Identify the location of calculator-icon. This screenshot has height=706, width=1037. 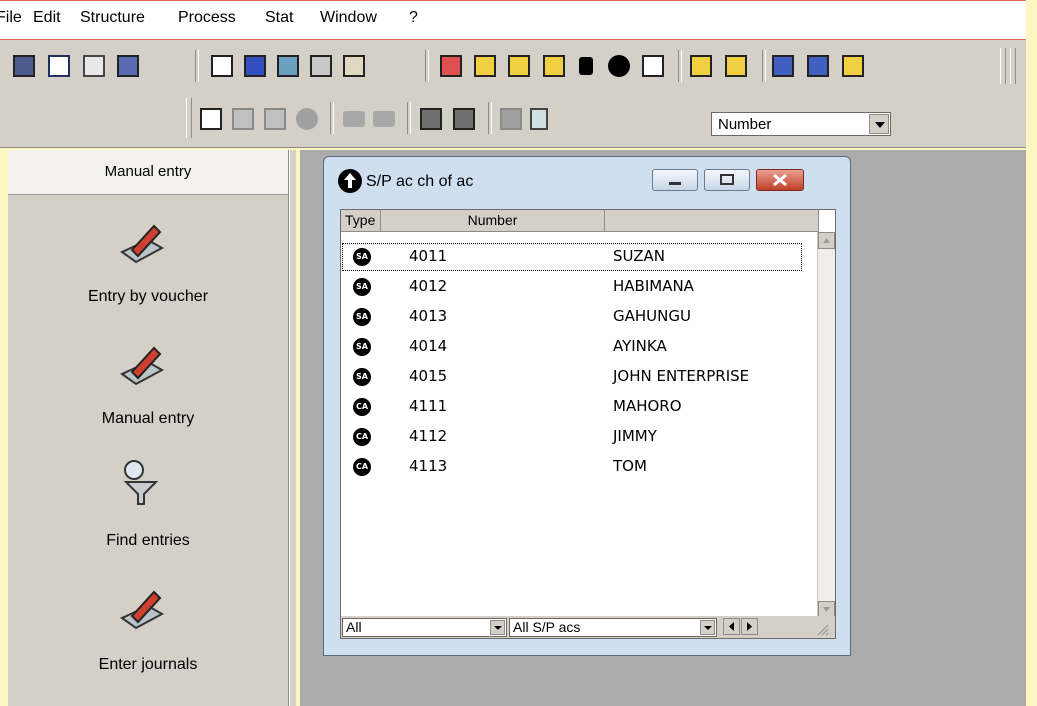
(539, 119).